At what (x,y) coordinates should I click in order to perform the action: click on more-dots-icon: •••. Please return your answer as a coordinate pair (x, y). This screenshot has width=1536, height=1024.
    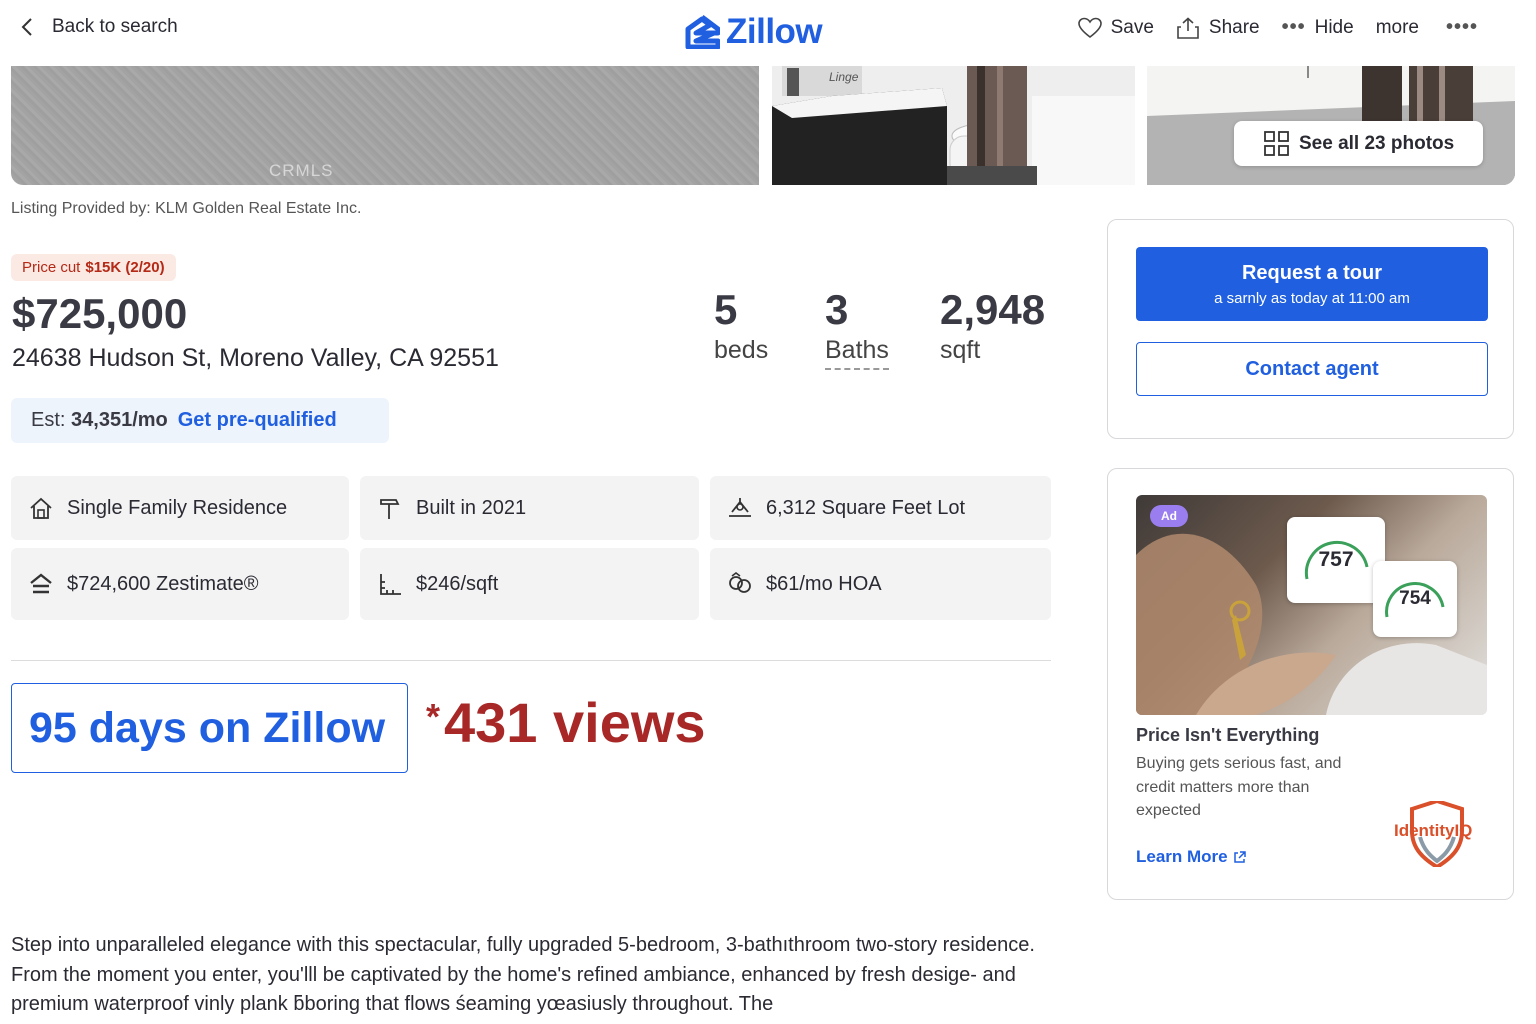
    Looking at the image, I should click on (1293, 27).